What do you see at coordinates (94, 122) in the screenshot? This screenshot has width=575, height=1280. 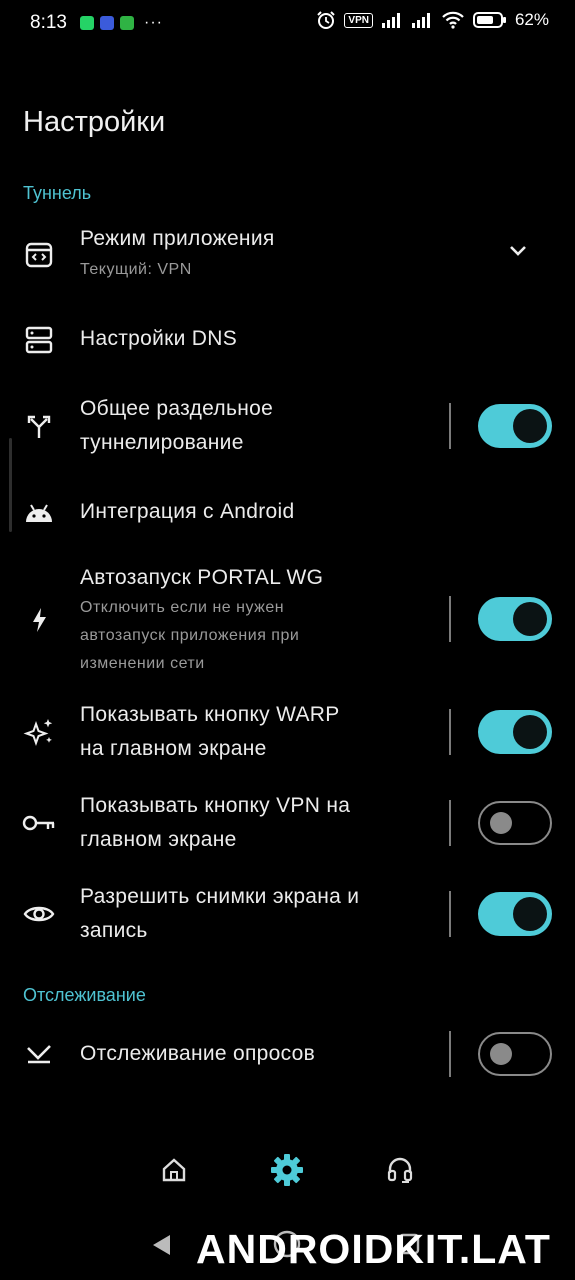 I see `page-title: Настройки` at bounding box center [94, 122].